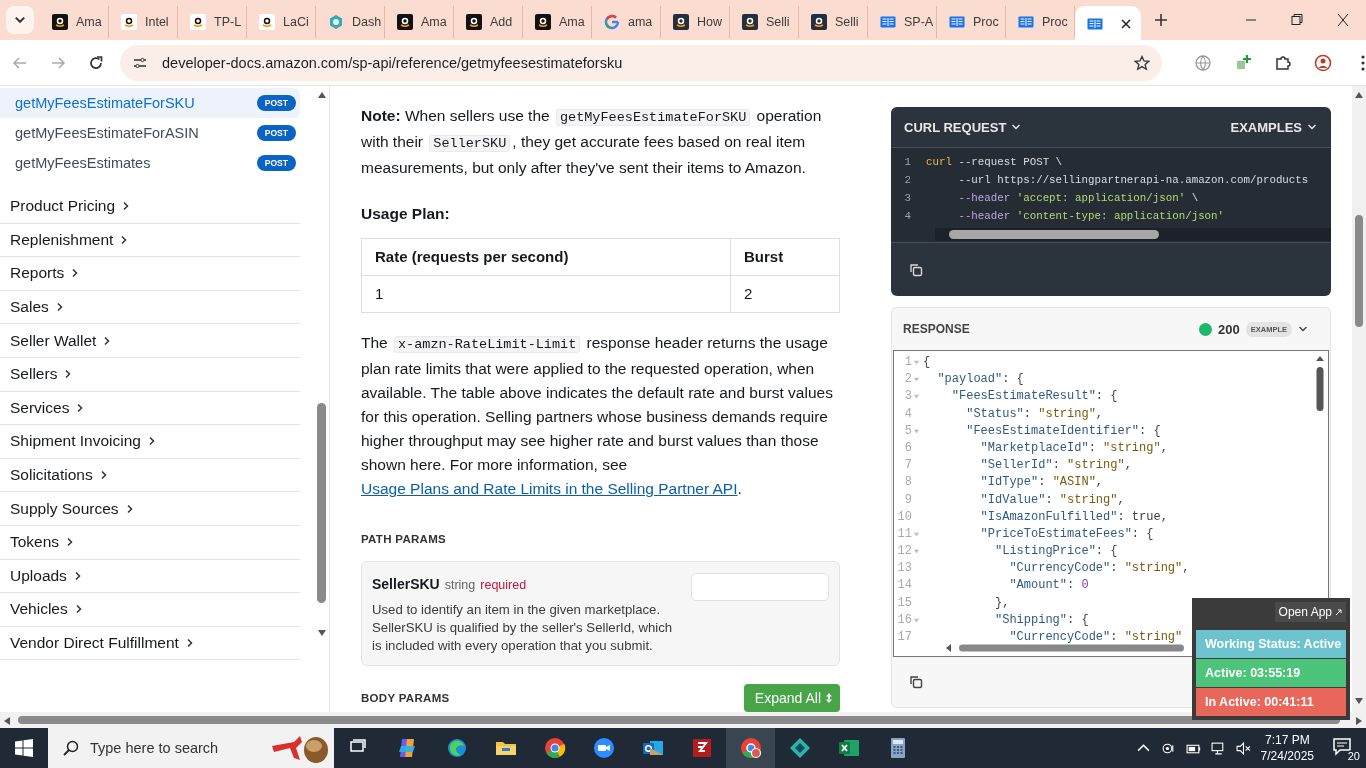 The width and height of the screenshot is (1366, 768). Describe the element at coordinates (1056, 552) in the screenshot. I see `code-line: "ListingPrice": {` at that location.